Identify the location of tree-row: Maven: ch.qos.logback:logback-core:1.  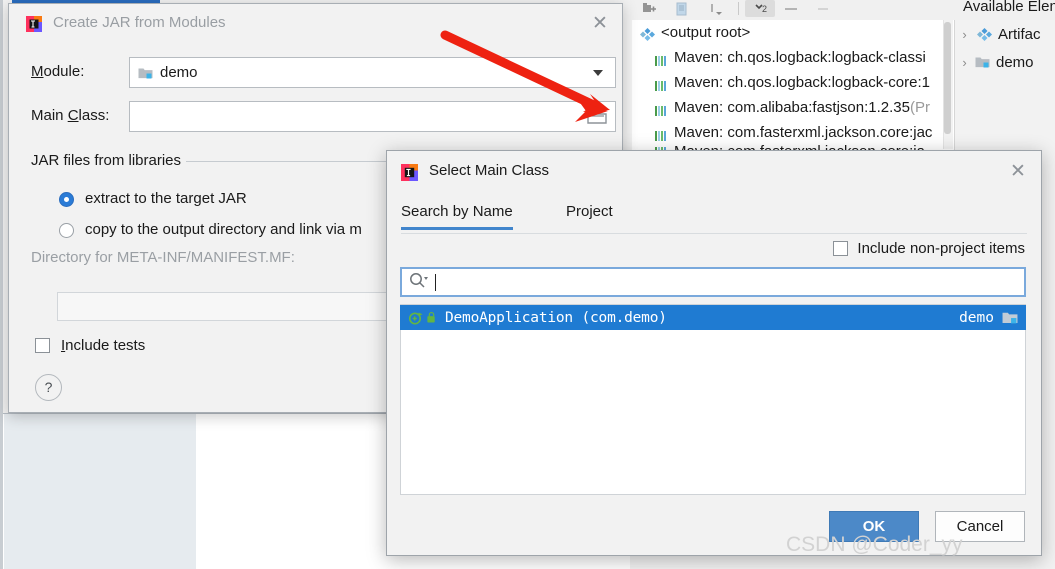
(793, 82).